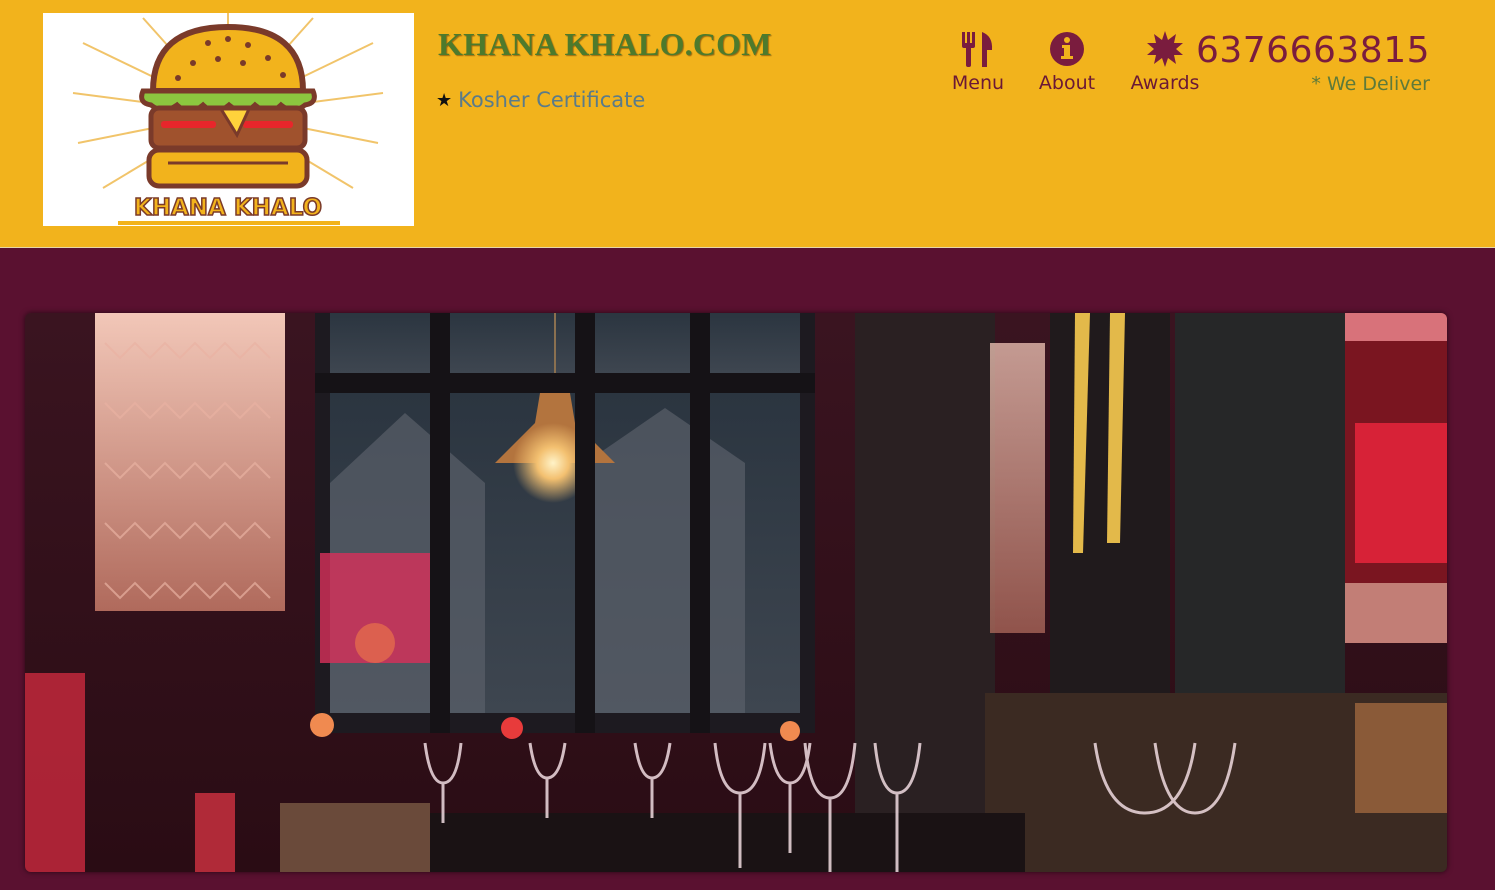  Describe the element at coordinates (1165, 83) in the screenshot. I see `nav-awards-label: Awards` at that location.